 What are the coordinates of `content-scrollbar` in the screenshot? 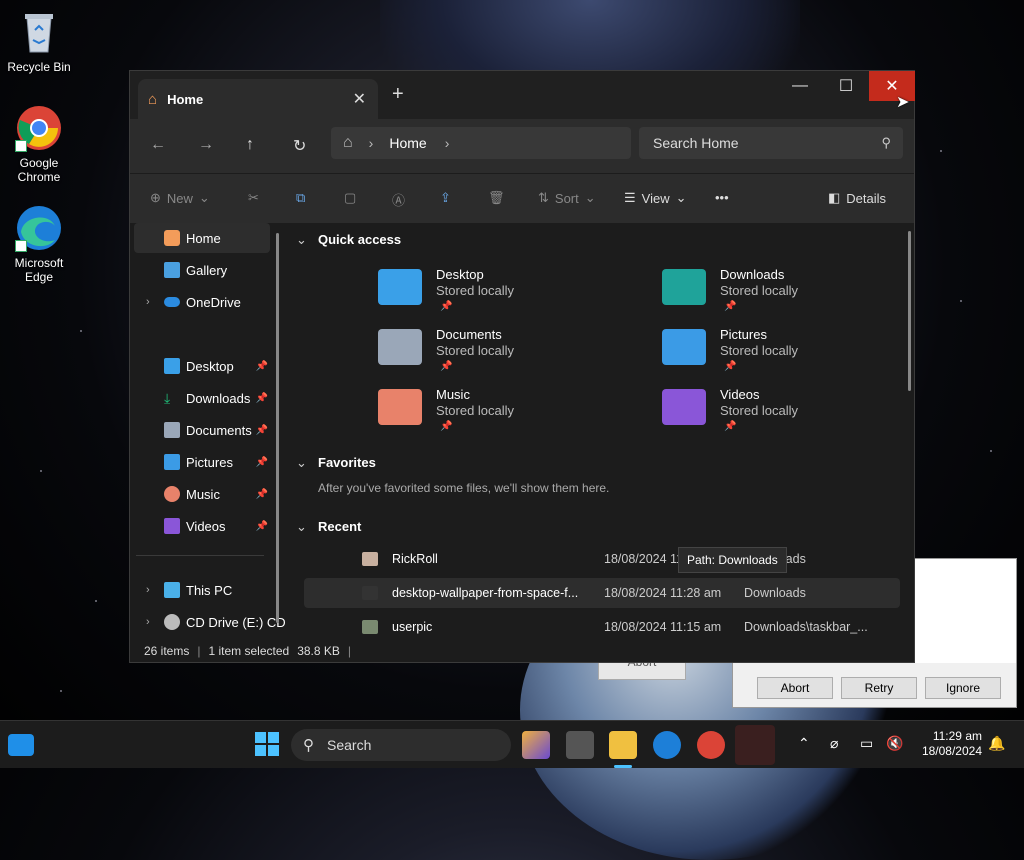 It's located at (909, 311).